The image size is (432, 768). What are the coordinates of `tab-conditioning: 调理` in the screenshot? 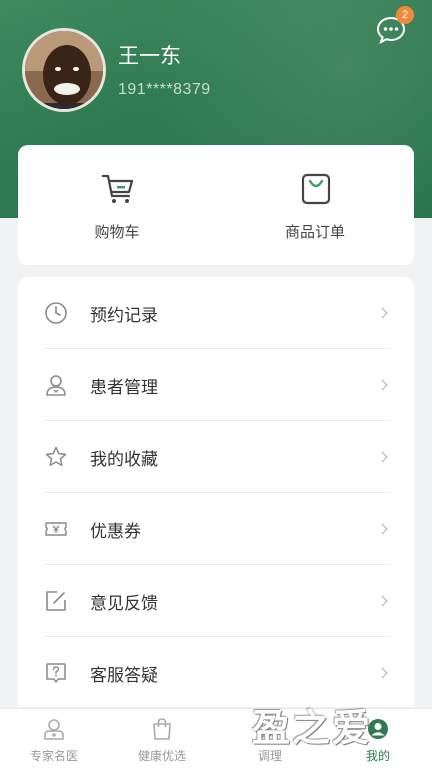 It's located at (270, 738).